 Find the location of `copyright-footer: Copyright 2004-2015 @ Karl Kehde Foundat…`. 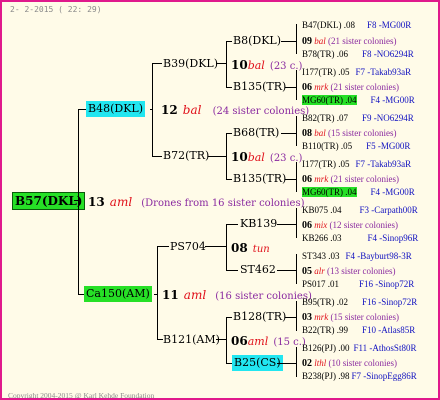

copyright-footer: Copyright 2004-2015 @ Karl Kehde Foundat… is located at coordinates (81, 395).